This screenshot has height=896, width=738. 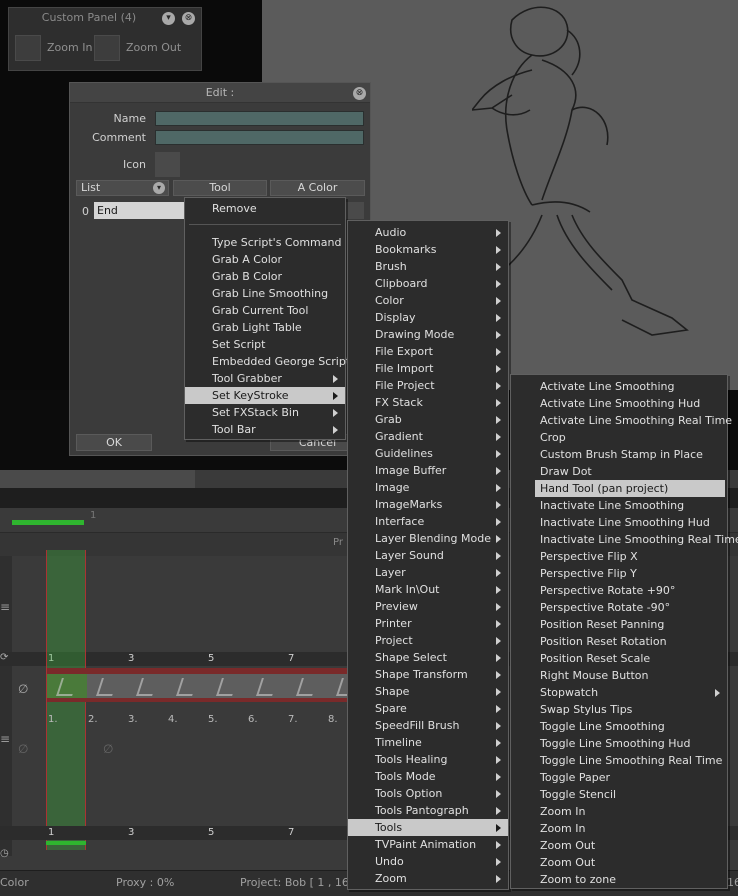 I want to click on menu-item-shape-transform: Shape Transform, so click(x=428, y=674).